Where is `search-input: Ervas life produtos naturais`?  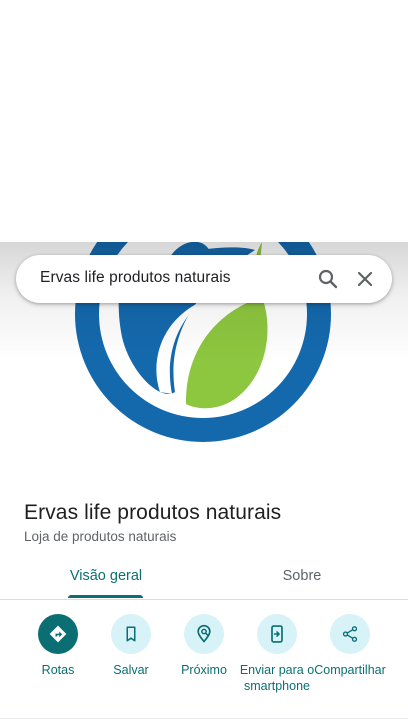 search-input: Ervas life produtos naturais is located at coordinates (135, 278).